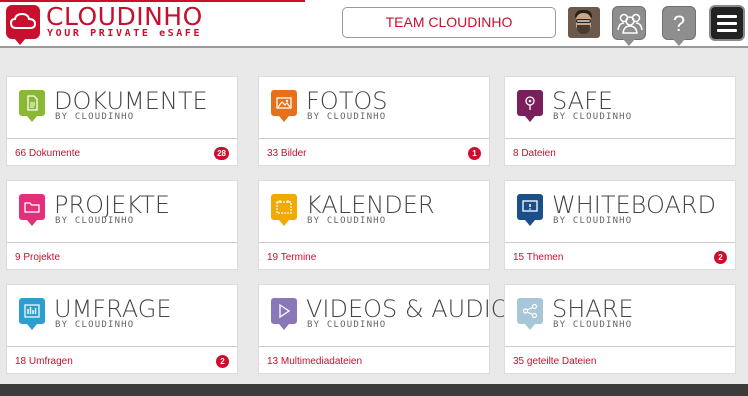 The width and height of the screenshot is (748, 396). I want to click on users-group-button, so click(629, 26).